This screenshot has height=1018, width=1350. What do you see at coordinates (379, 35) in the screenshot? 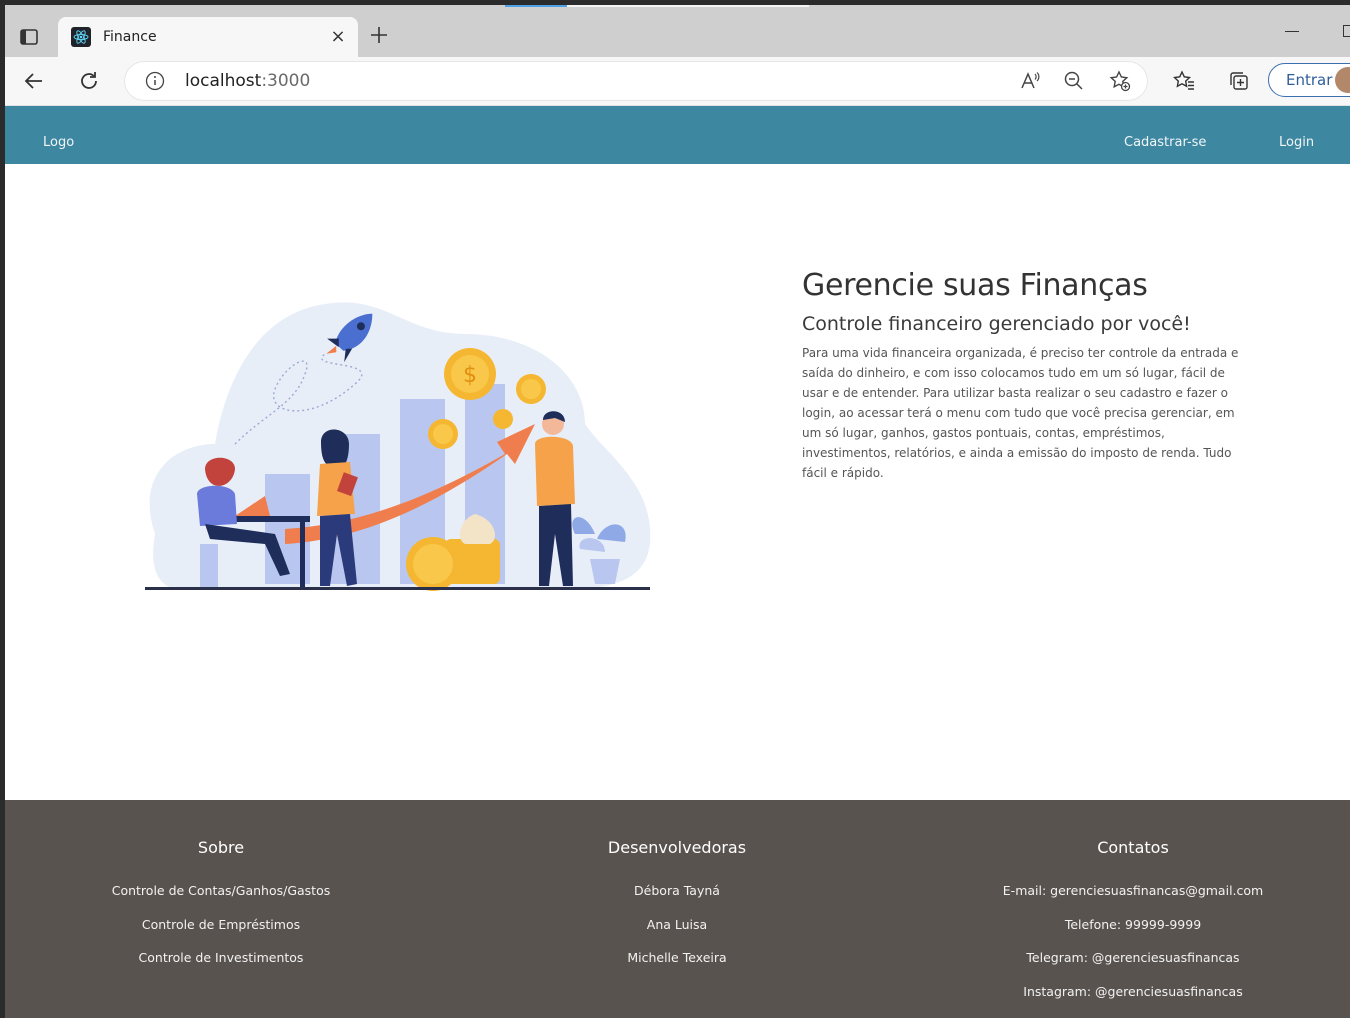
I see `new-tab-icon` at bounding box center [379, 35].